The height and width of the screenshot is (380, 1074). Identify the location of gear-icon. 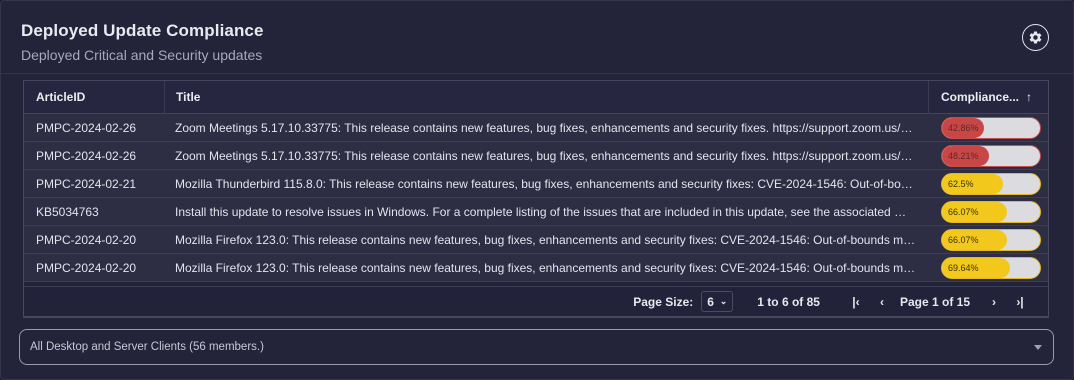
(1035, 37).